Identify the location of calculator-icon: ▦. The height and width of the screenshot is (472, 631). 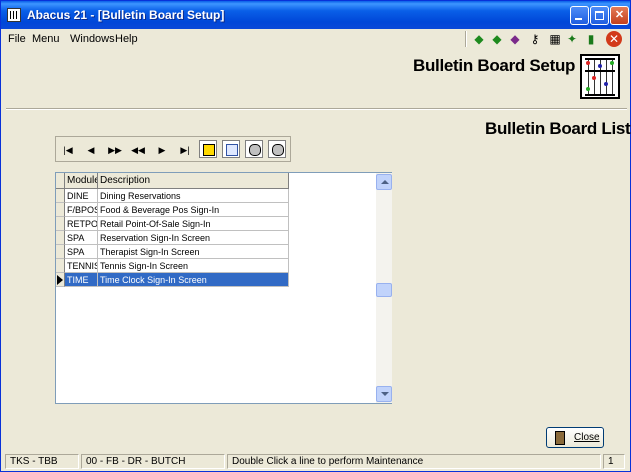
(555, 39).